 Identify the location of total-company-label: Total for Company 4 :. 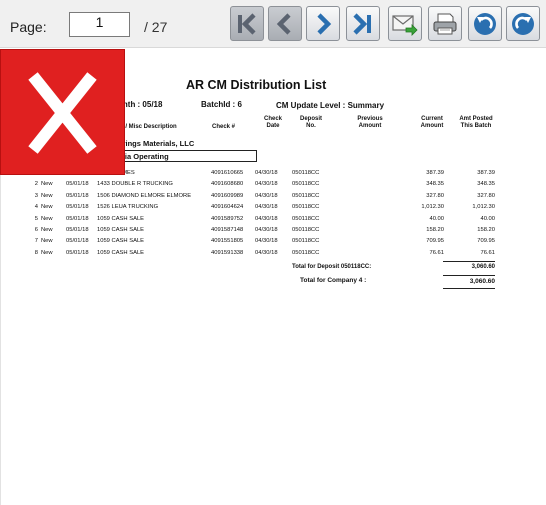
(333, 280).